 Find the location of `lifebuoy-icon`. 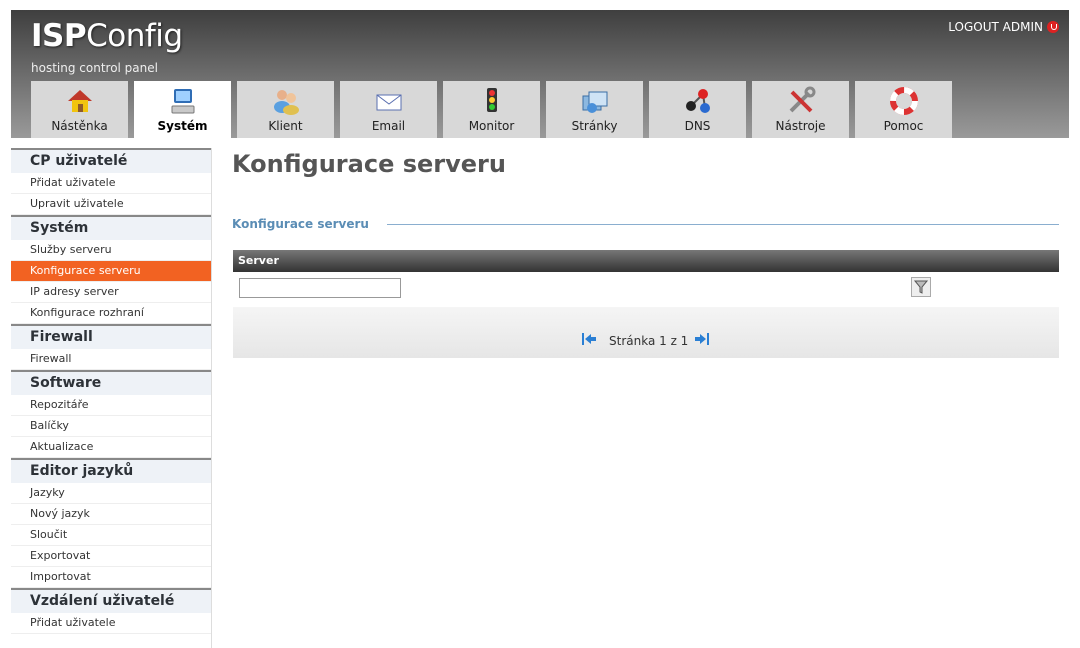

lifebuoy-icon is located at coordinates (903, 101).